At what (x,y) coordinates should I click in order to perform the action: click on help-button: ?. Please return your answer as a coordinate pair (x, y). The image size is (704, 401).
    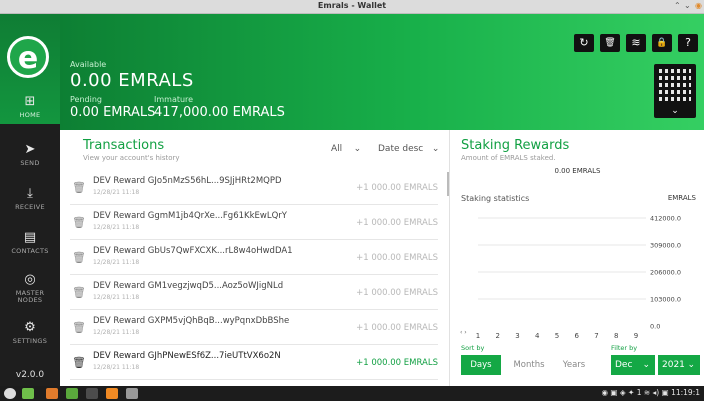
    Looking at the image, I should click on (688, 43).